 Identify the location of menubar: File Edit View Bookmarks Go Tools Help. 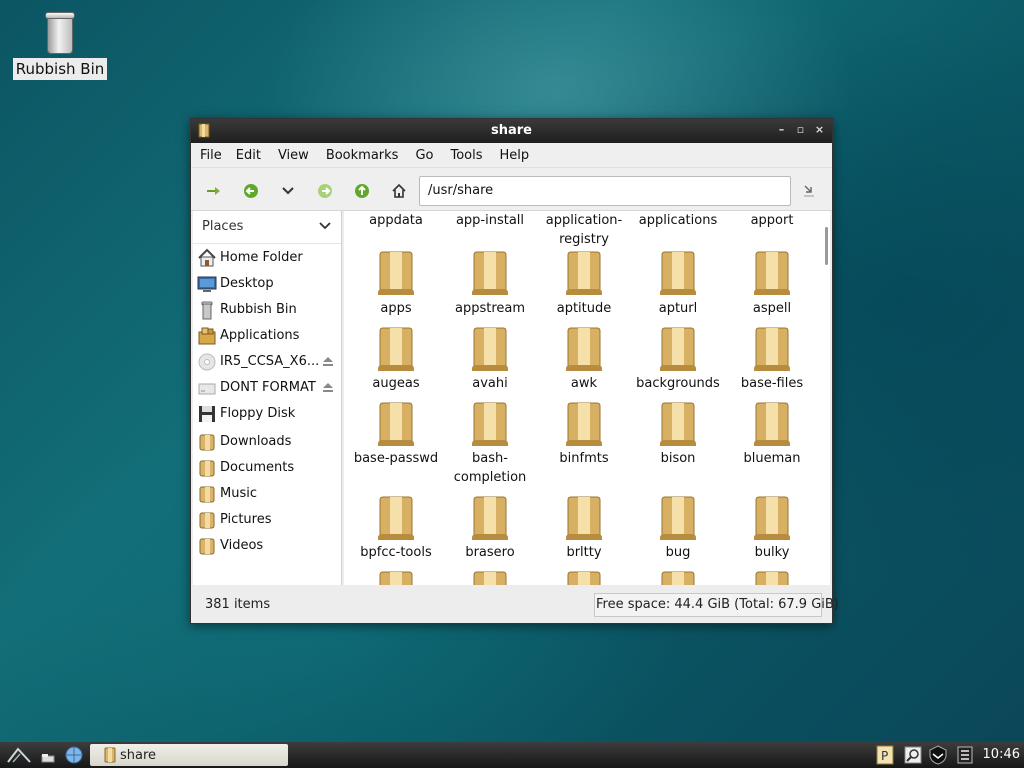
(511, 155).